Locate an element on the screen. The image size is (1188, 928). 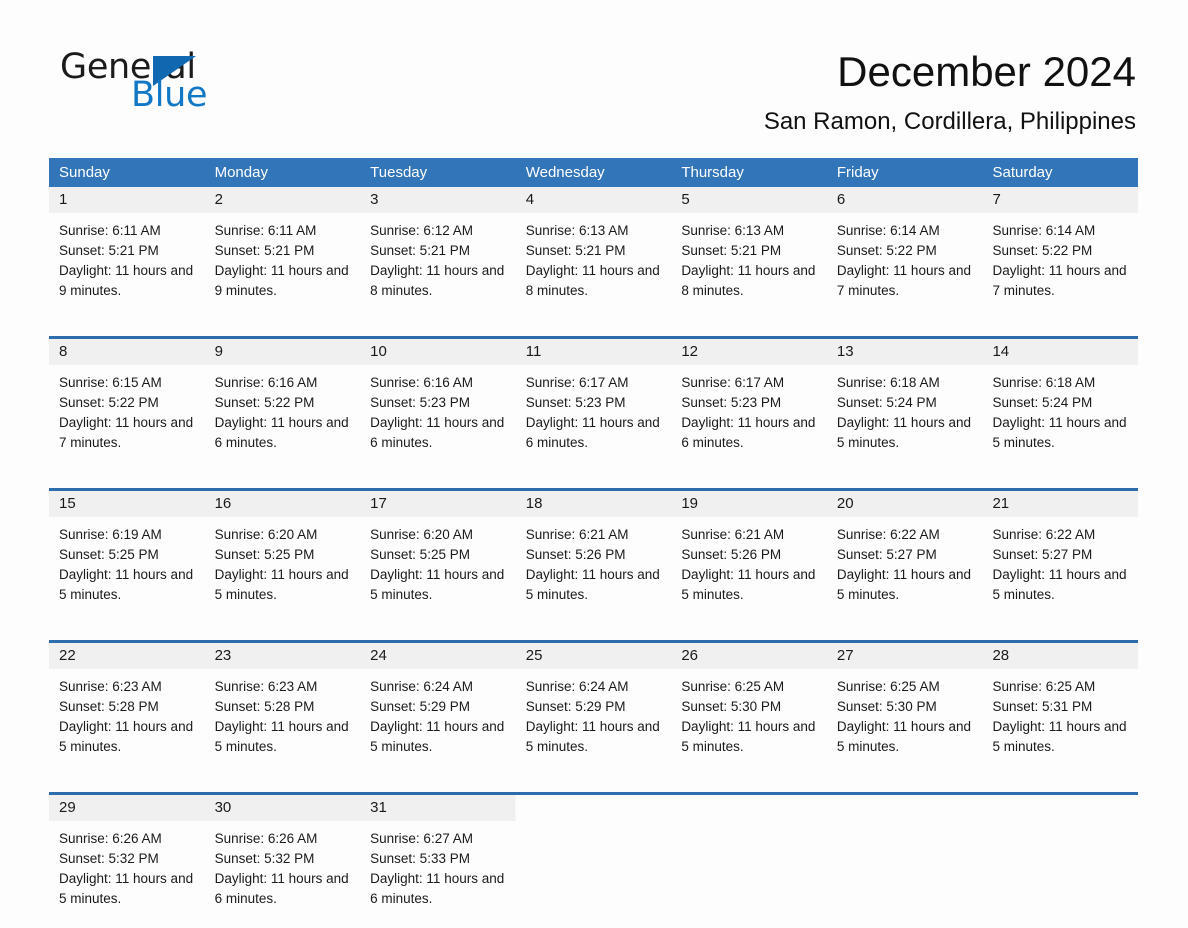
sunrise-text: Sunrise: 6:17 AM is located at coordinates (577, 382).